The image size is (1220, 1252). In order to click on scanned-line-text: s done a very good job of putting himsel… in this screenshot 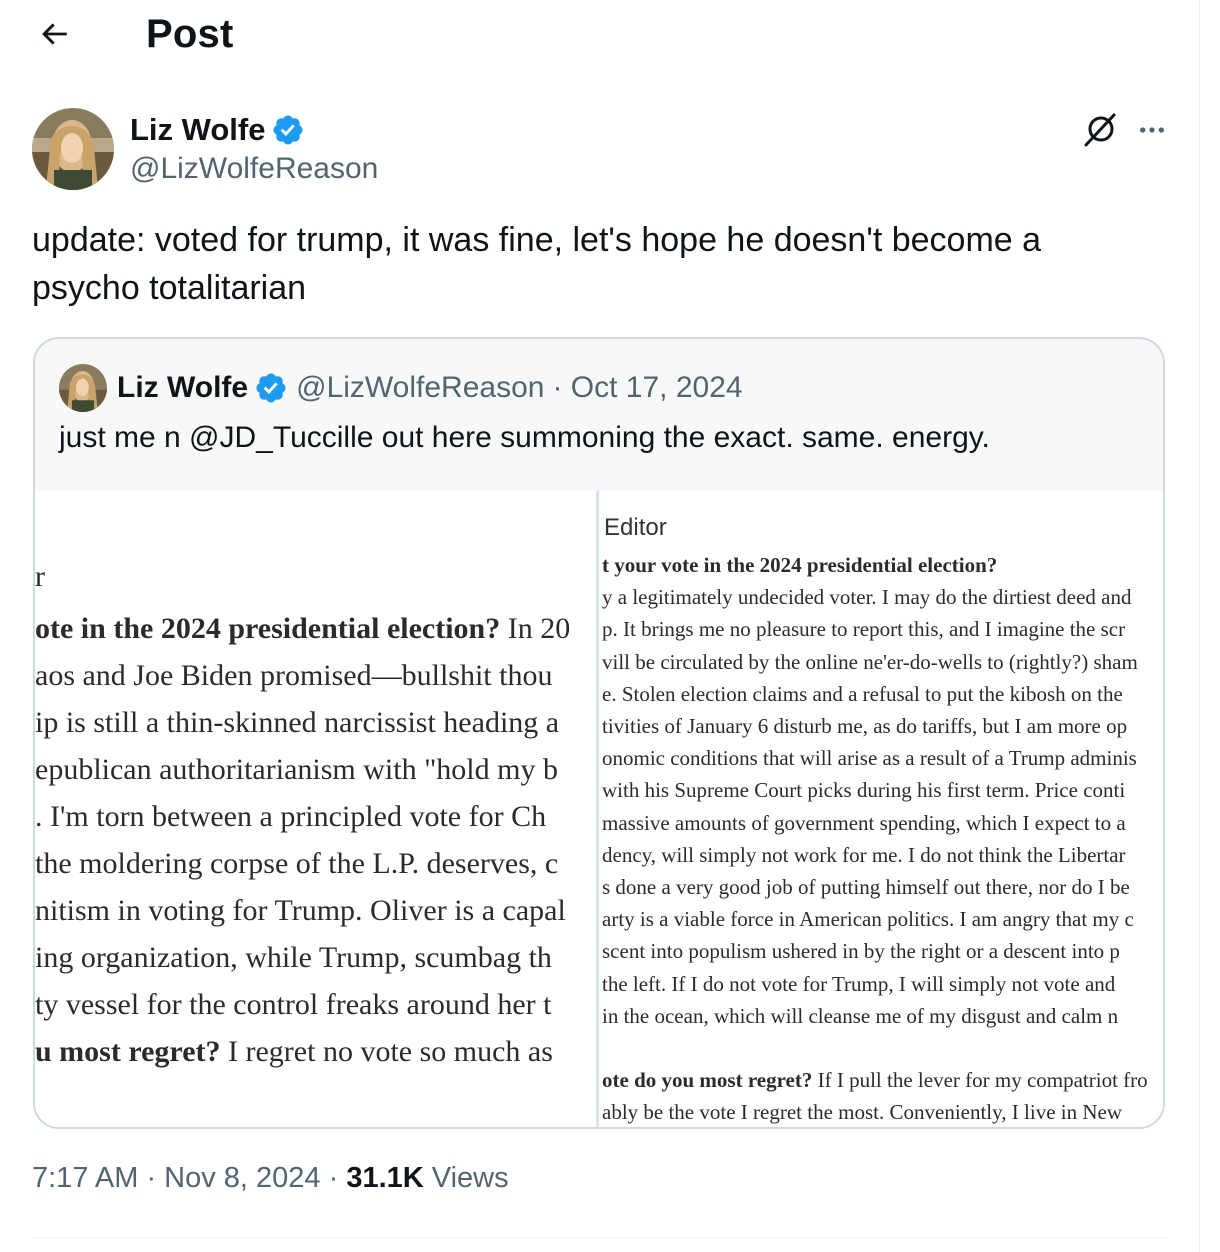, I will do `click(866, 887)`.